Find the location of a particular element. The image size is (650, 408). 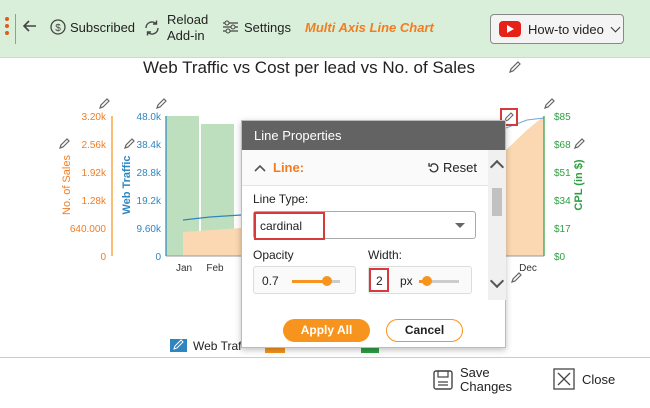

scroll-thumb is located at coordinates (497, 202).